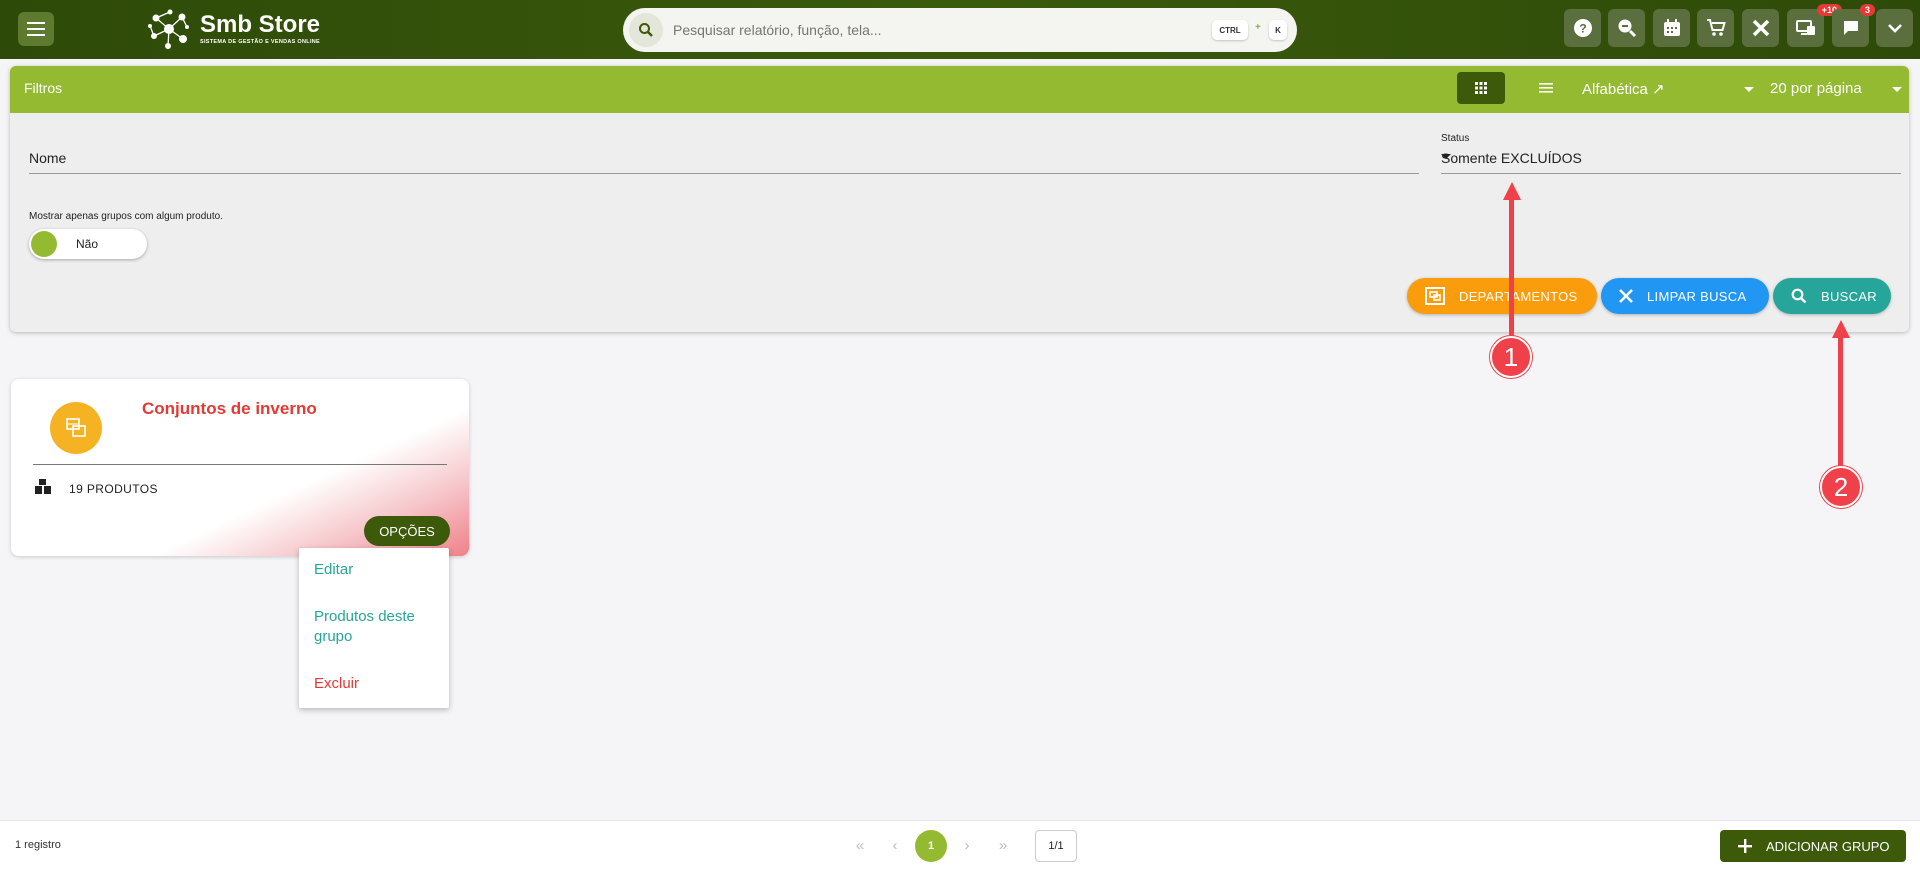  I want to click on departments-icon, so click(1435, 296).